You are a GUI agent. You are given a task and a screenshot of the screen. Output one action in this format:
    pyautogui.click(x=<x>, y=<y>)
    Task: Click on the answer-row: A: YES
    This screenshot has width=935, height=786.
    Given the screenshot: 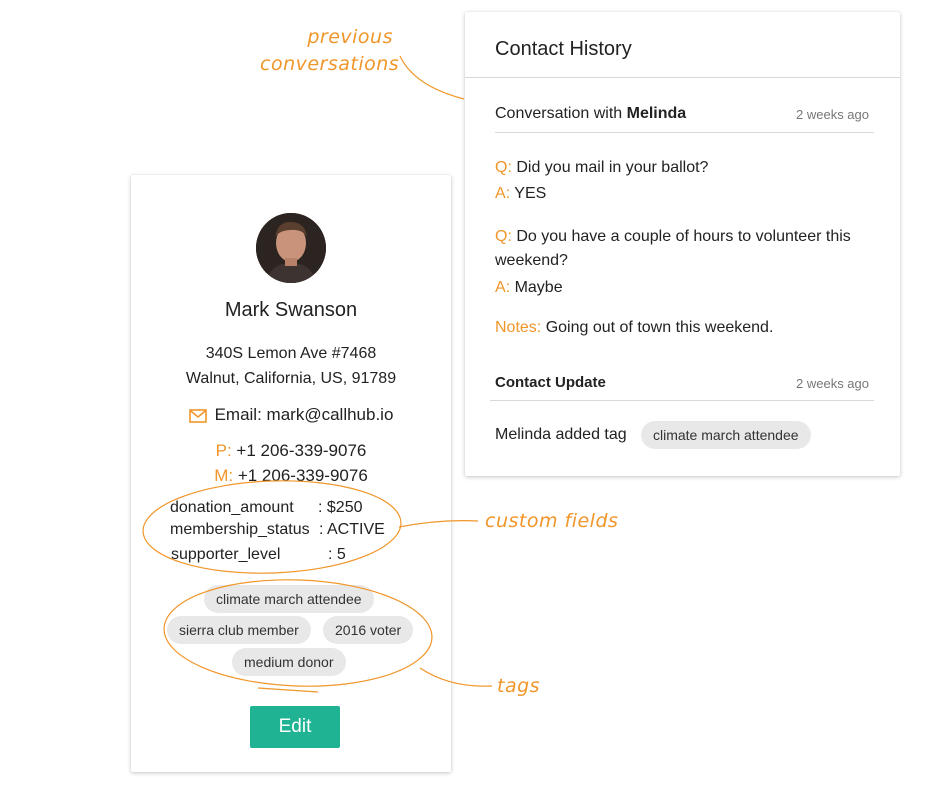 What is the action you would take?
    pyautogui.click(x=680, y=194)
    